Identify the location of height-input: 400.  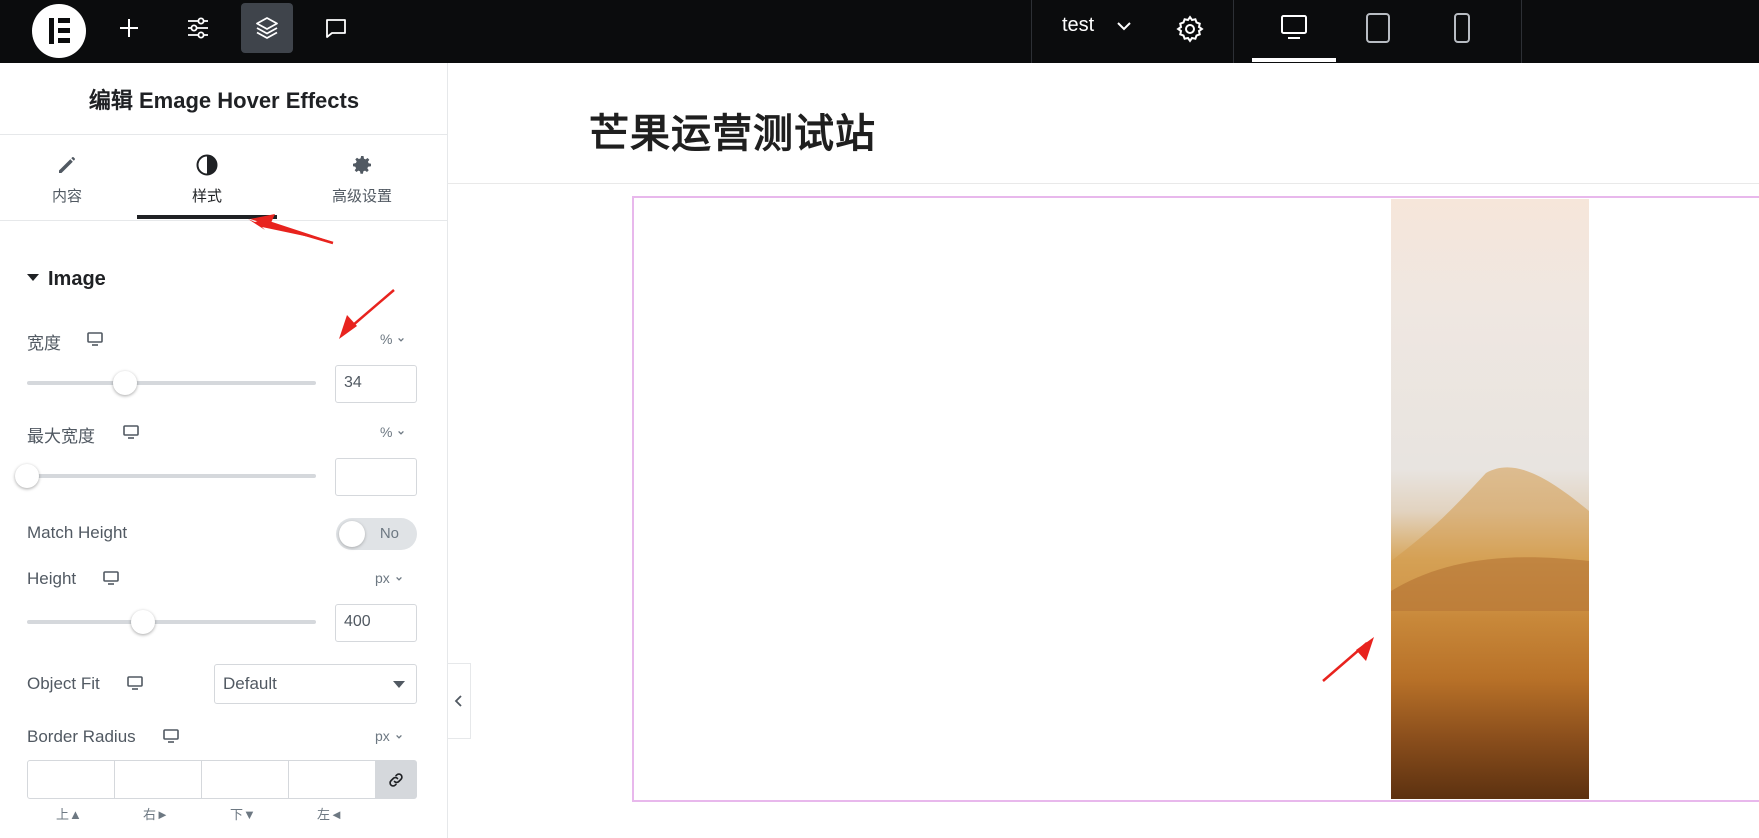
(376, 623).